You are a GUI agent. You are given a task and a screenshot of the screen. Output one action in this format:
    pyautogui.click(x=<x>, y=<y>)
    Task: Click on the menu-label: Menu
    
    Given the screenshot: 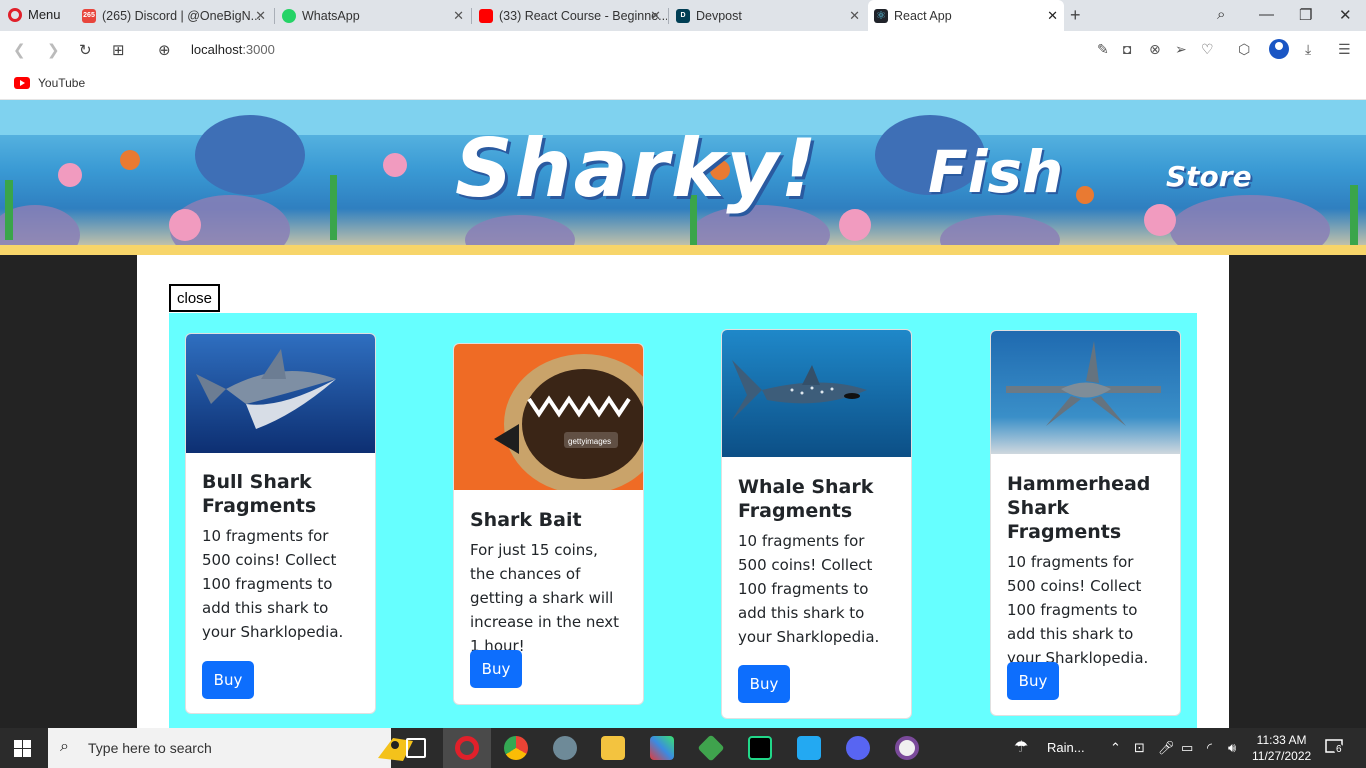 What is the action you would take?
    pyautogui.click(x=44, y=14)
    